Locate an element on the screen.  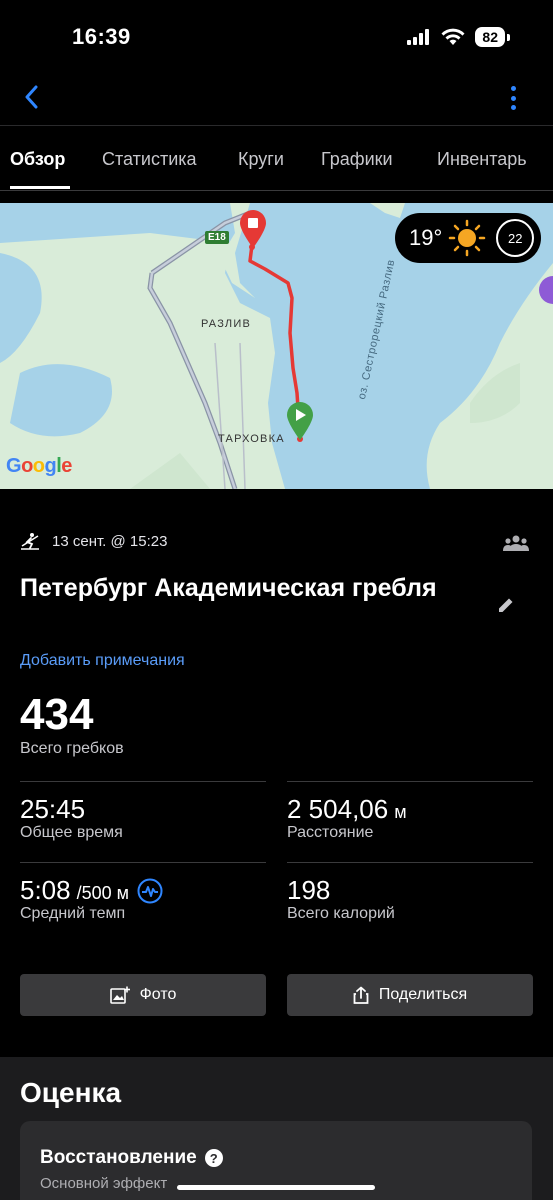
status-icons: 82 is located at coordinates (458, 37).